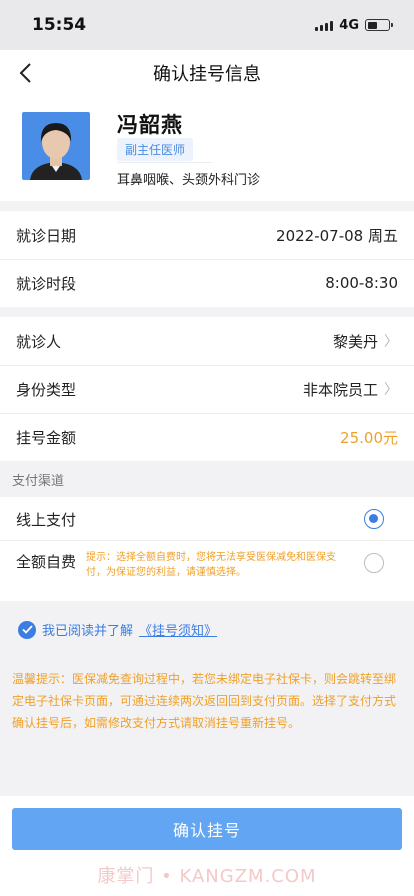  I want to click on patient-value-wrap: 黎美丹 〉, so click(365, 341).